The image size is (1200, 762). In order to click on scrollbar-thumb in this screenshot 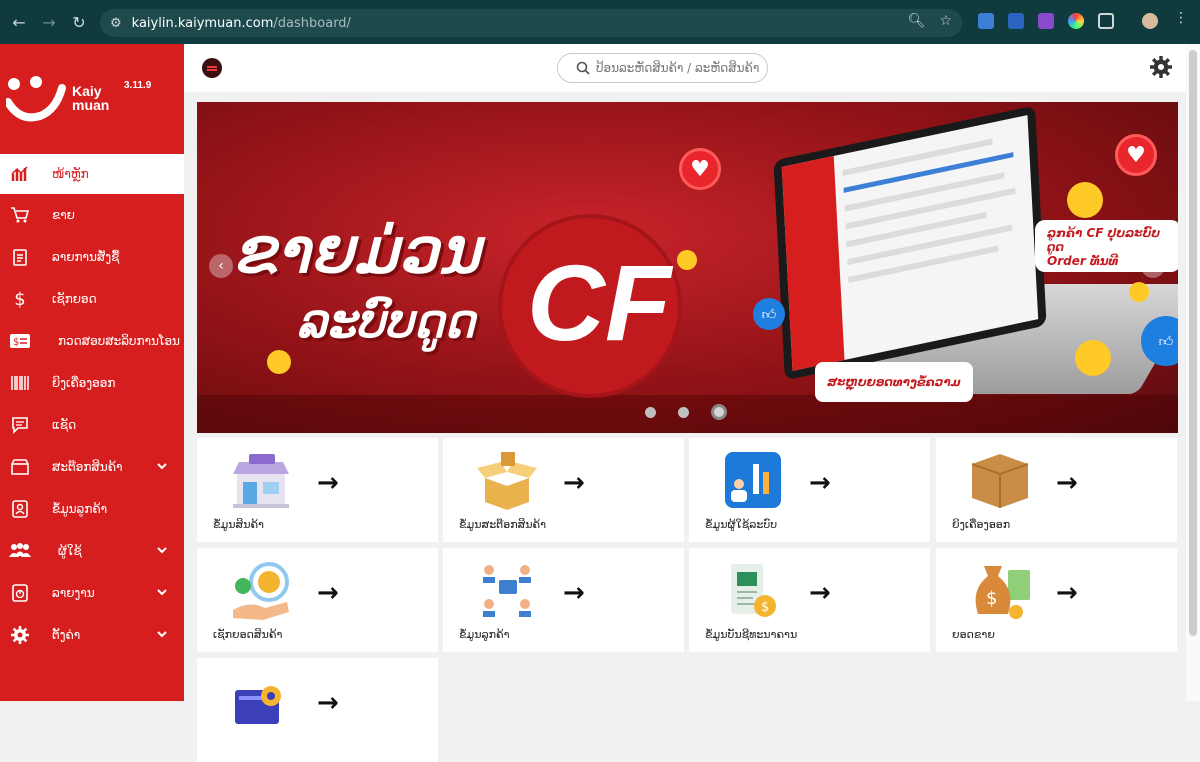, I will do `click(1193, 343)`.